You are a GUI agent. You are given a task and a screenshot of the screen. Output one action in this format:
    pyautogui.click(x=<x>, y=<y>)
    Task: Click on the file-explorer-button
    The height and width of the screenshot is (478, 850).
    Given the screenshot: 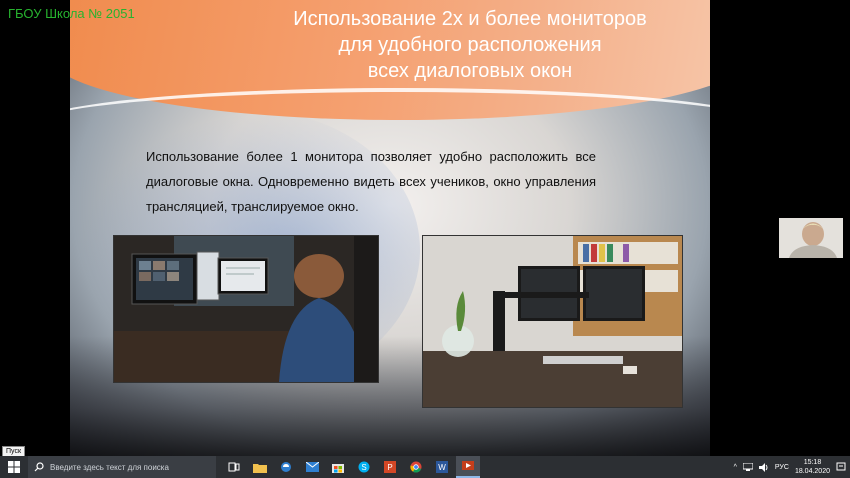 What is the action you would take?
    pyautogui.click(x=260, y=467)
    